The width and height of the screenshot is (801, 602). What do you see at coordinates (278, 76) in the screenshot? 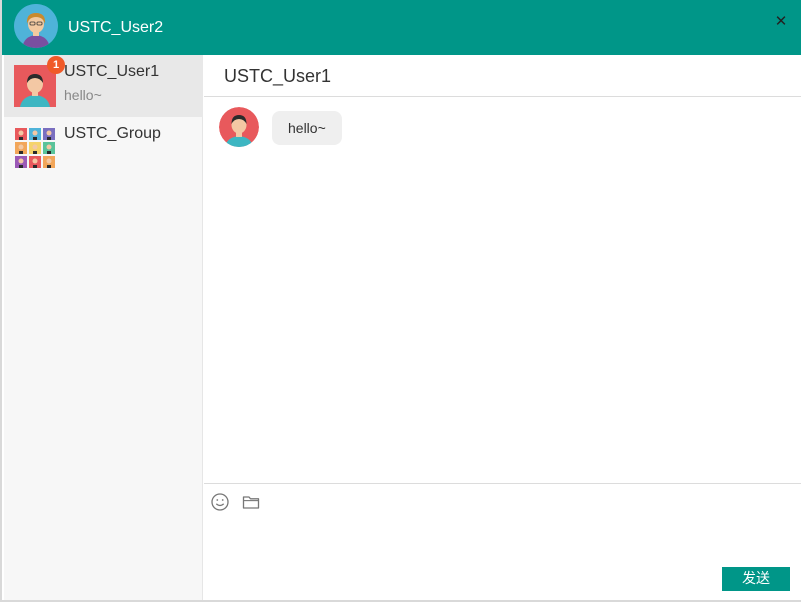
I see `chat-title: USTC_User1` at bounding box center [278, 76].